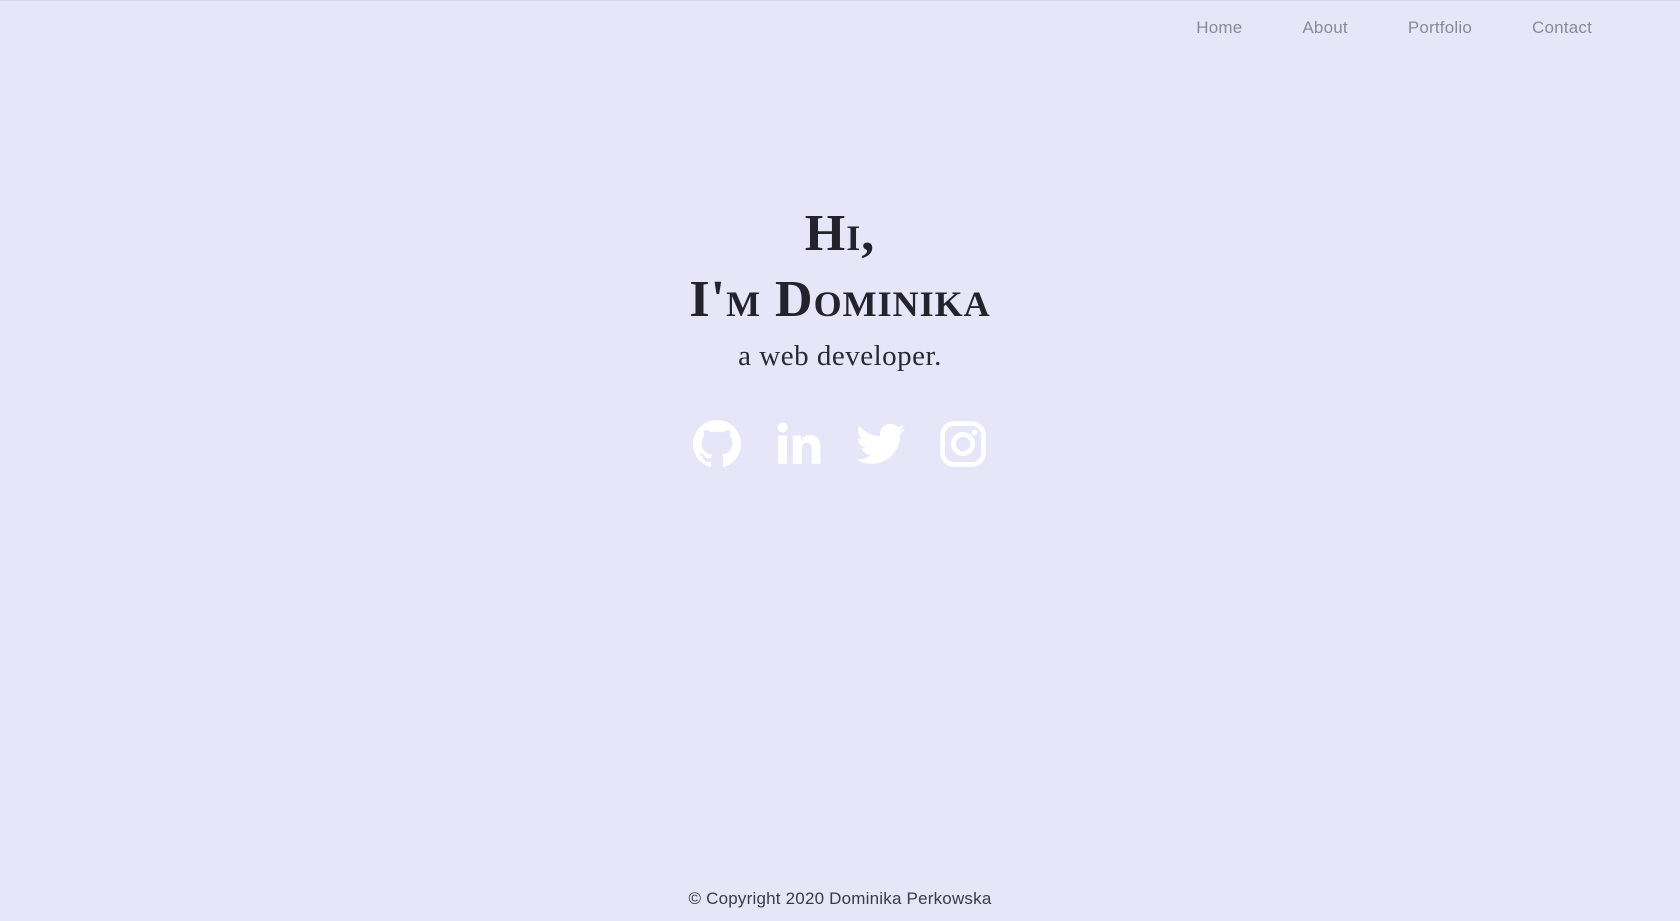 The image size is (1680, 921). What do you see at coordinates (1562, 28) in the screenshot?
I see `nav-contact-link: Contact` at bounding box center [1562, 28].